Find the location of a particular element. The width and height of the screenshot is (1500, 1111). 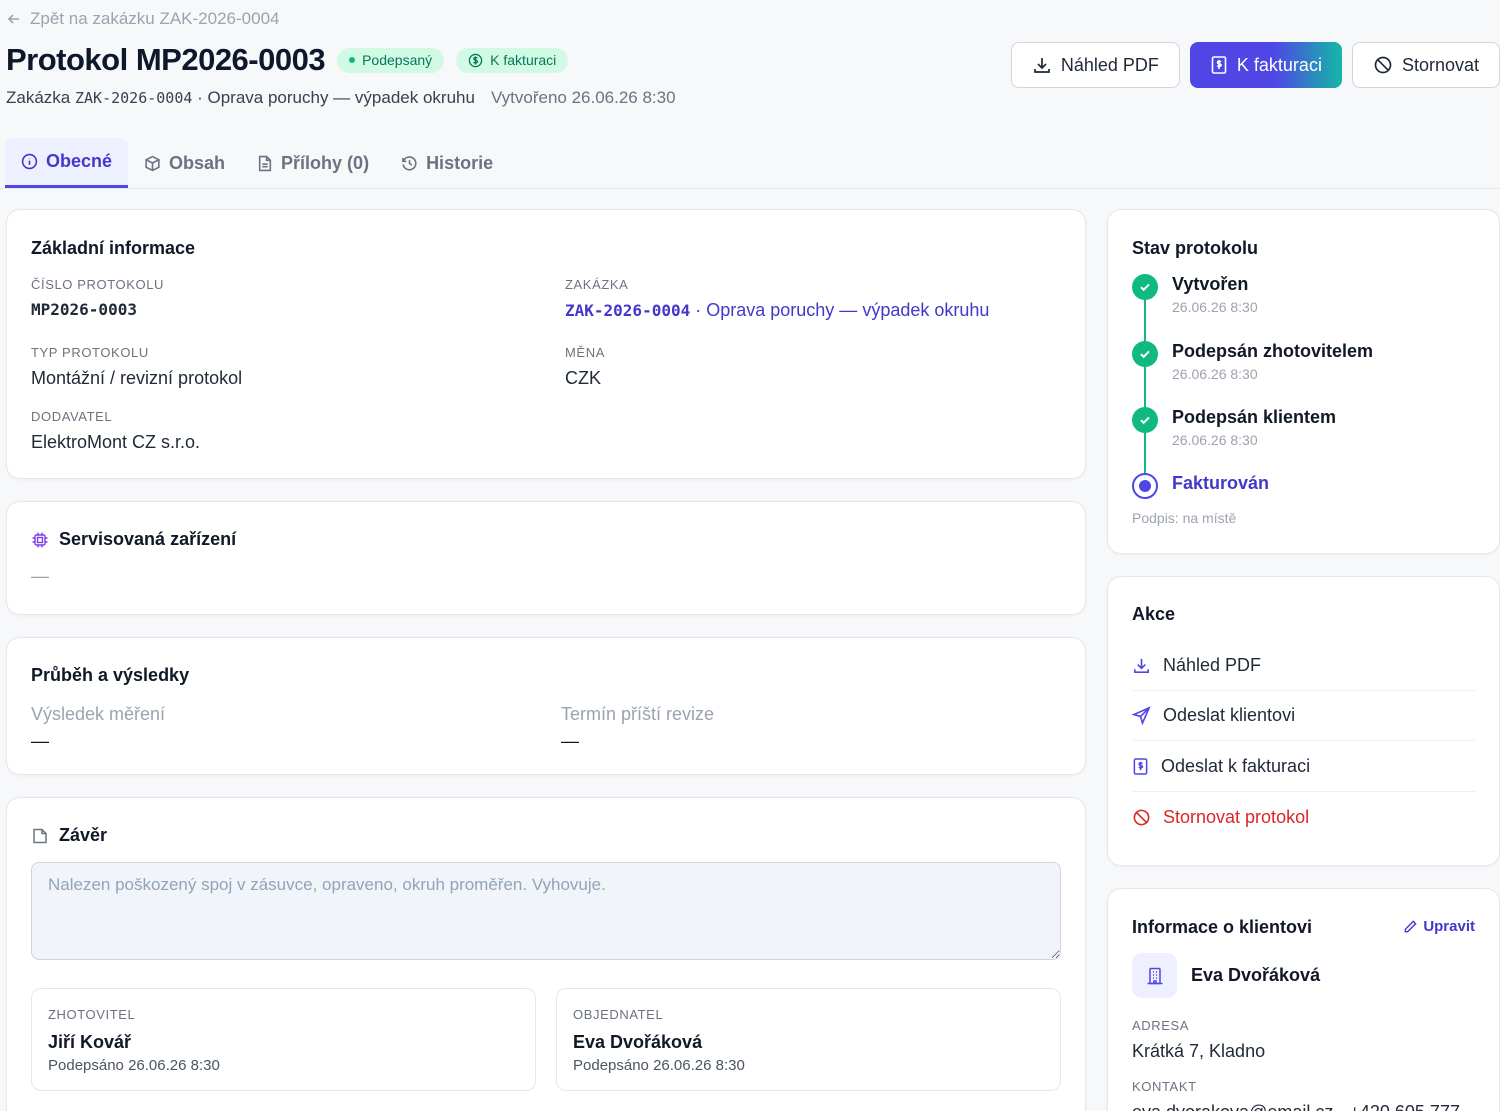

status-badge-label: K fakturaci is located at coordinates (523, 60).